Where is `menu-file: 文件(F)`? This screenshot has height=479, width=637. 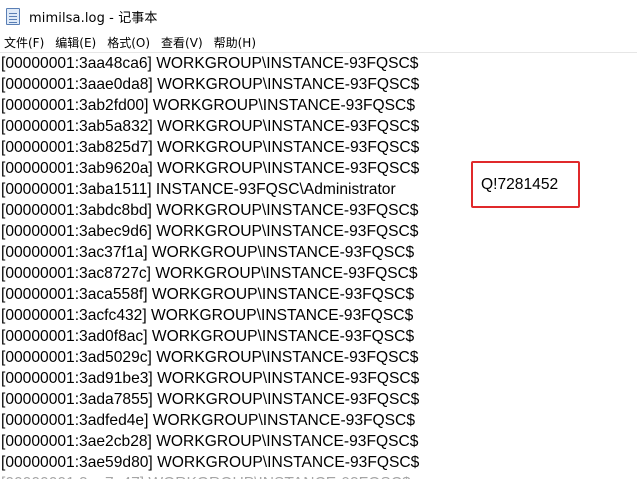 menu-file: 文件(F) is located at coordinates (25, 43).